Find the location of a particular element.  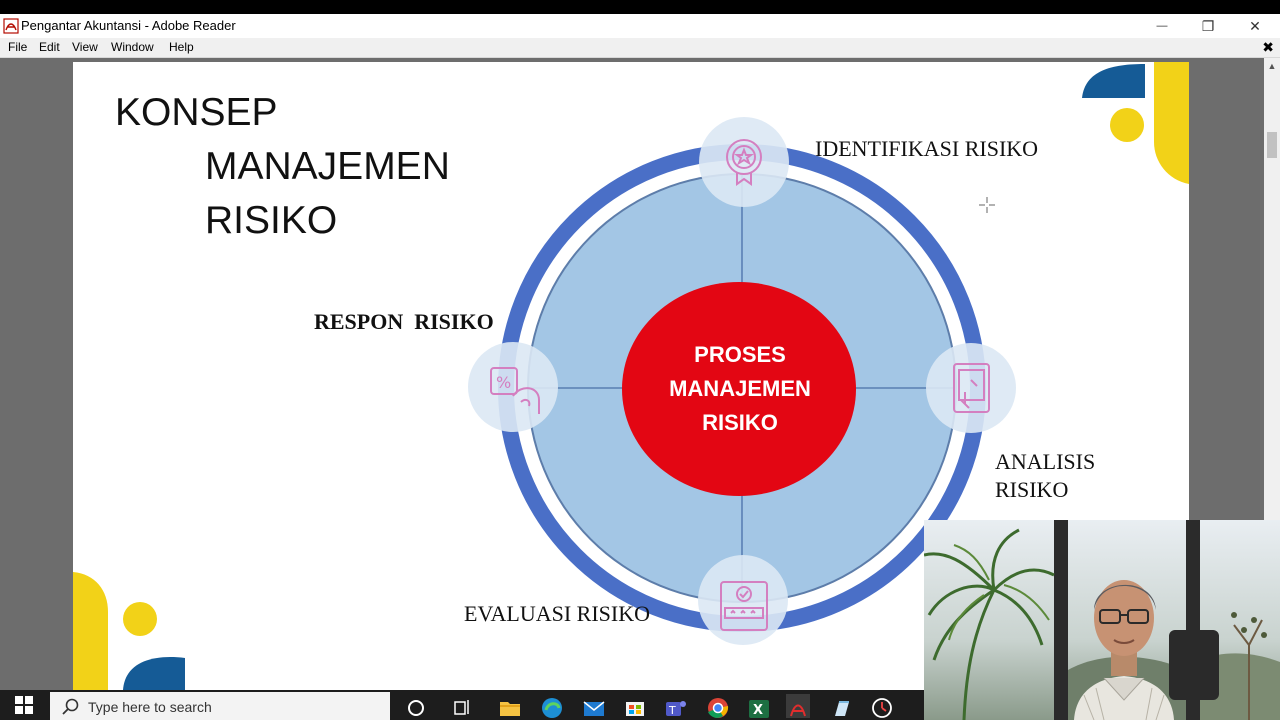

slide-title: KONSEP MANAJEMEN RISIKO is located at coordinates (282, 167).